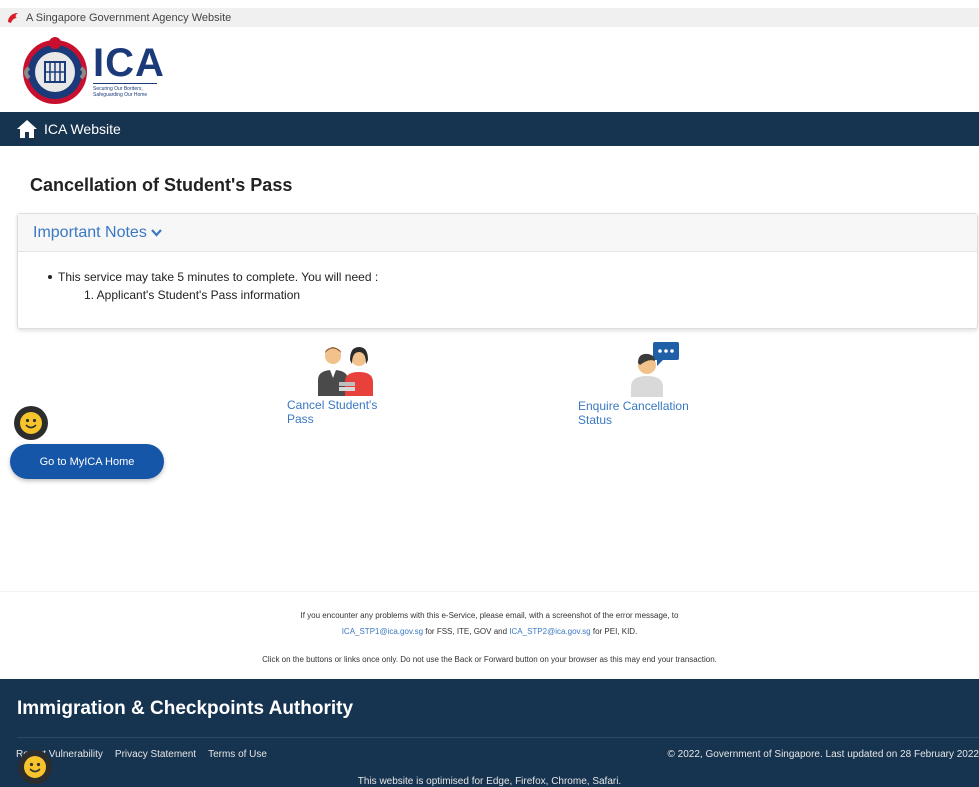  I want to click on go-to-myica-home-button: Go to MyICA Home, so click(87, 461).